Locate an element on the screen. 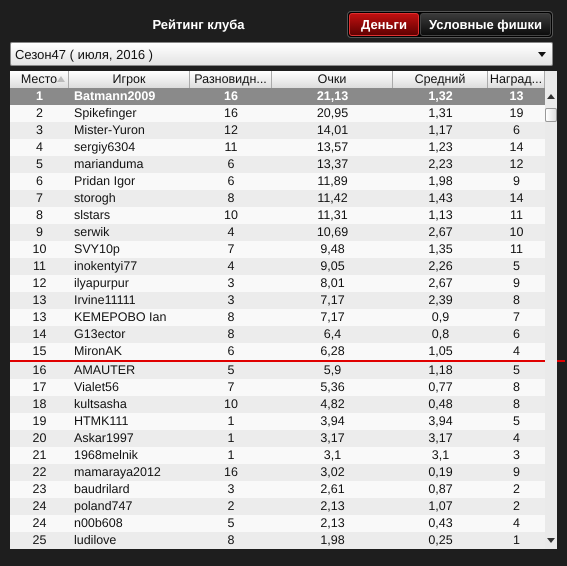 Image resolution: width=567 pixels, height=566 pixels. table-cell-text: 0,9 is located at coordinates (440, 317).